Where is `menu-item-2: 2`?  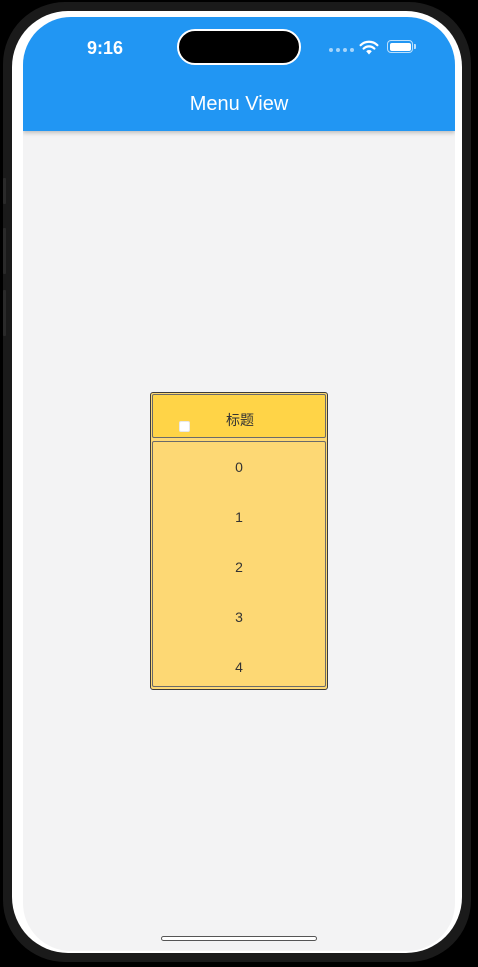 menu-item-2: 2 is located at coordinates (239, 567).